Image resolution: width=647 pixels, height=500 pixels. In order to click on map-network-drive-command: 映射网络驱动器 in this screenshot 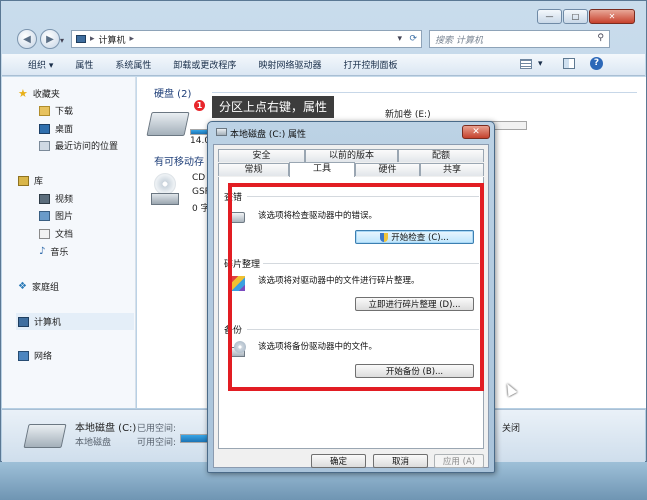, I will do `click(289, 64)`.